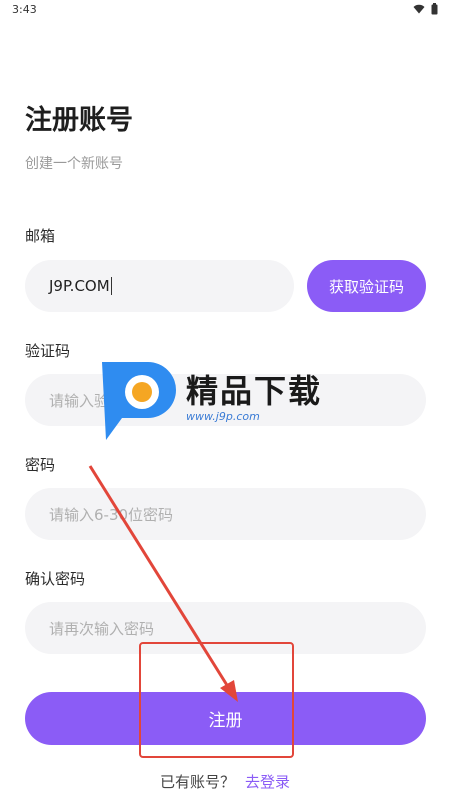 This screenshot has width=450, height=800. What do you see at coordinates (79, 120) in the screenshot?
I see `page-title: 注册账号` at bounding box center [79, 120].